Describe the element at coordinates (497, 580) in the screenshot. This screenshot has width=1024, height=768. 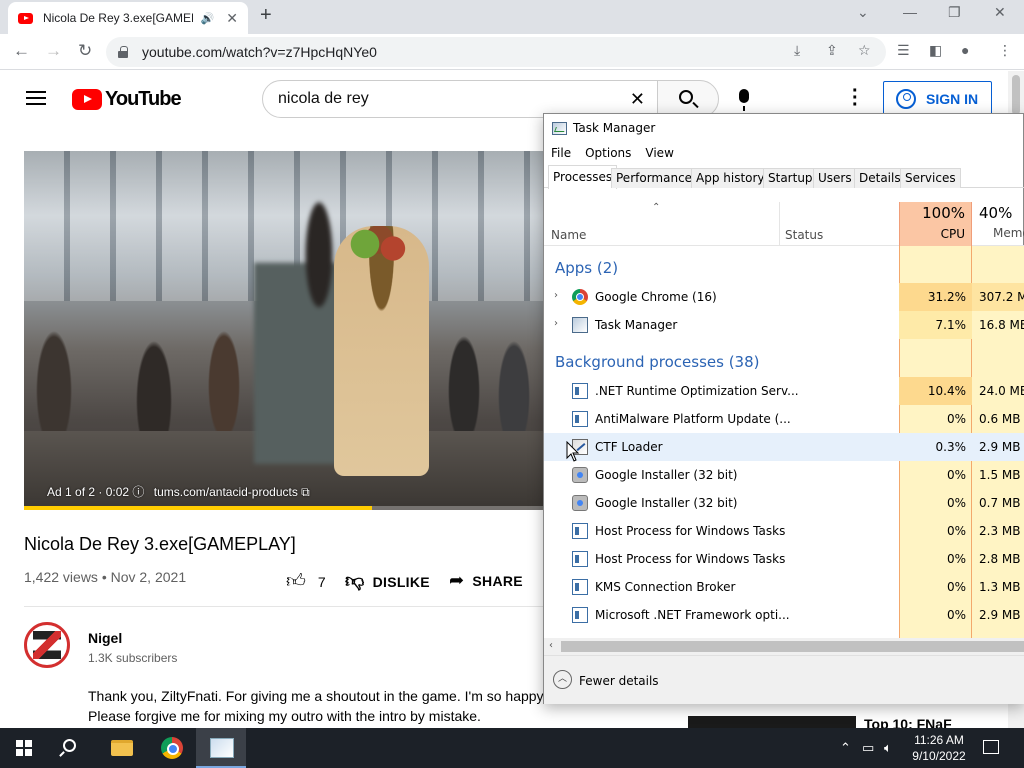
I see `share-label: SHARE` at that location.